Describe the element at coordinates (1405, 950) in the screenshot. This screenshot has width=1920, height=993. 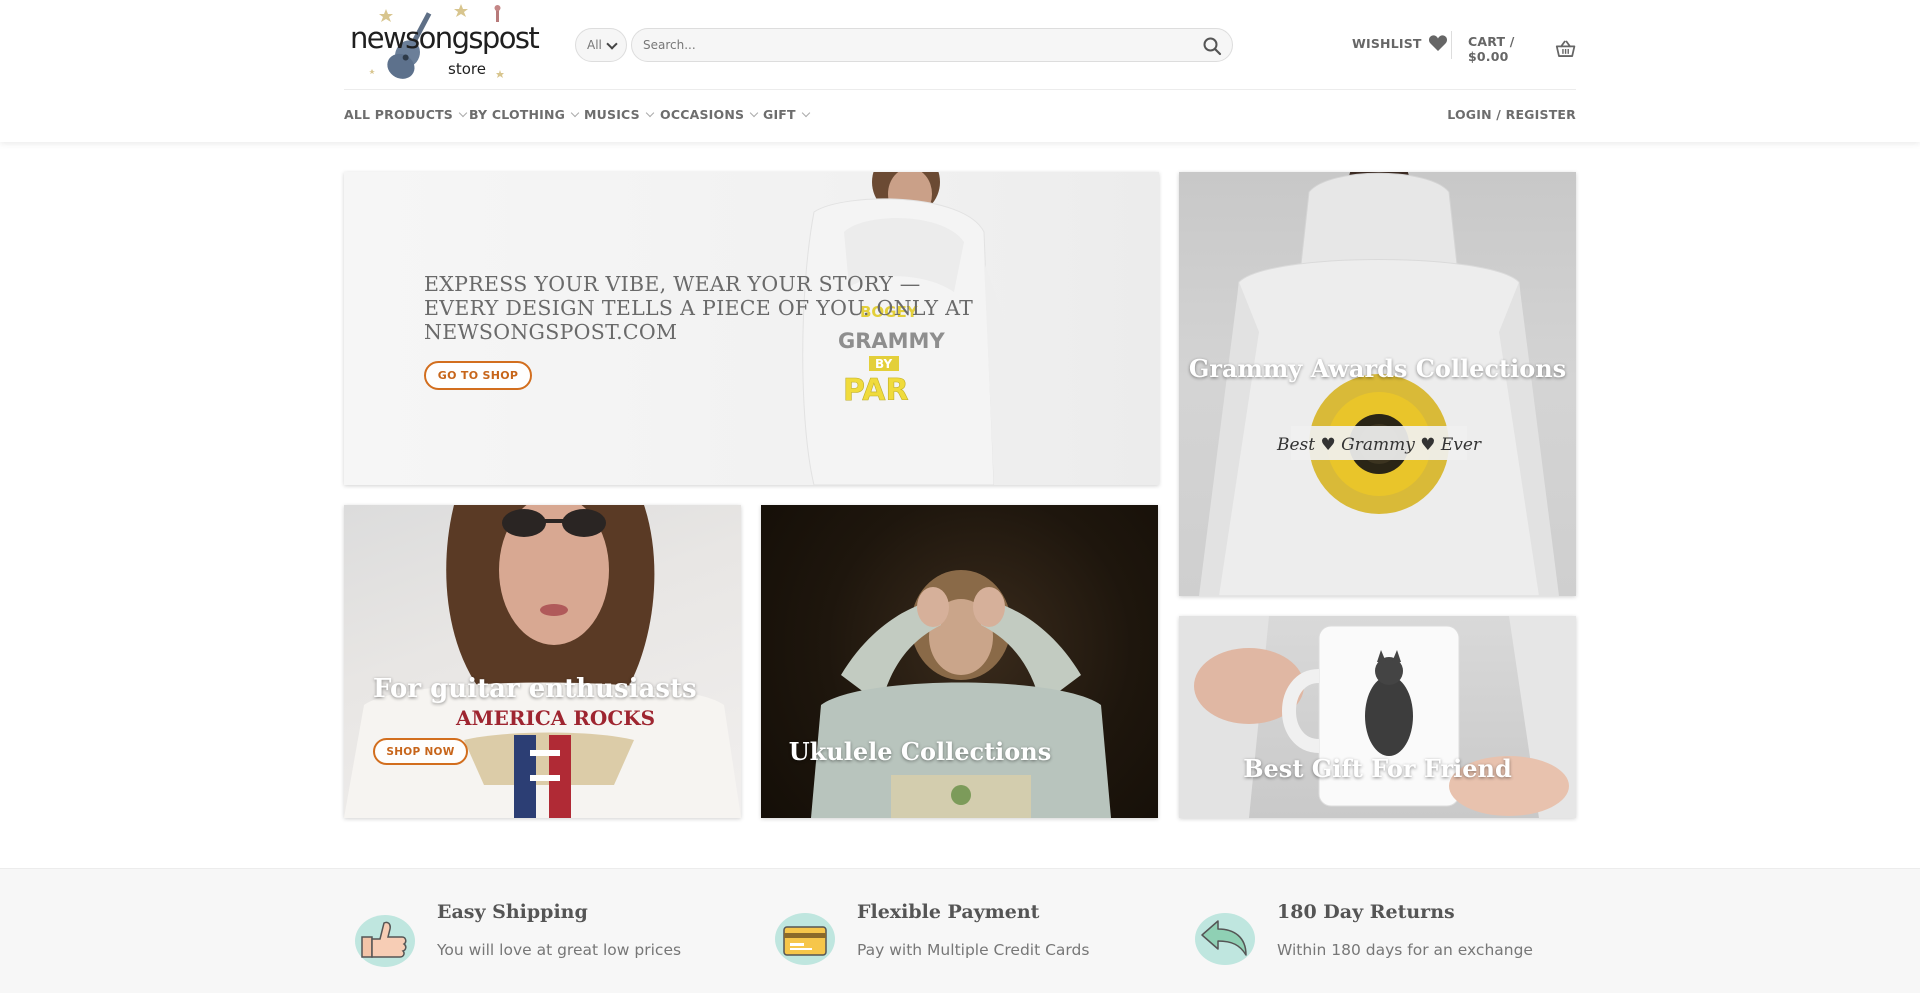
I see `feature-desc: Within 180 days for an exchange` at that location.